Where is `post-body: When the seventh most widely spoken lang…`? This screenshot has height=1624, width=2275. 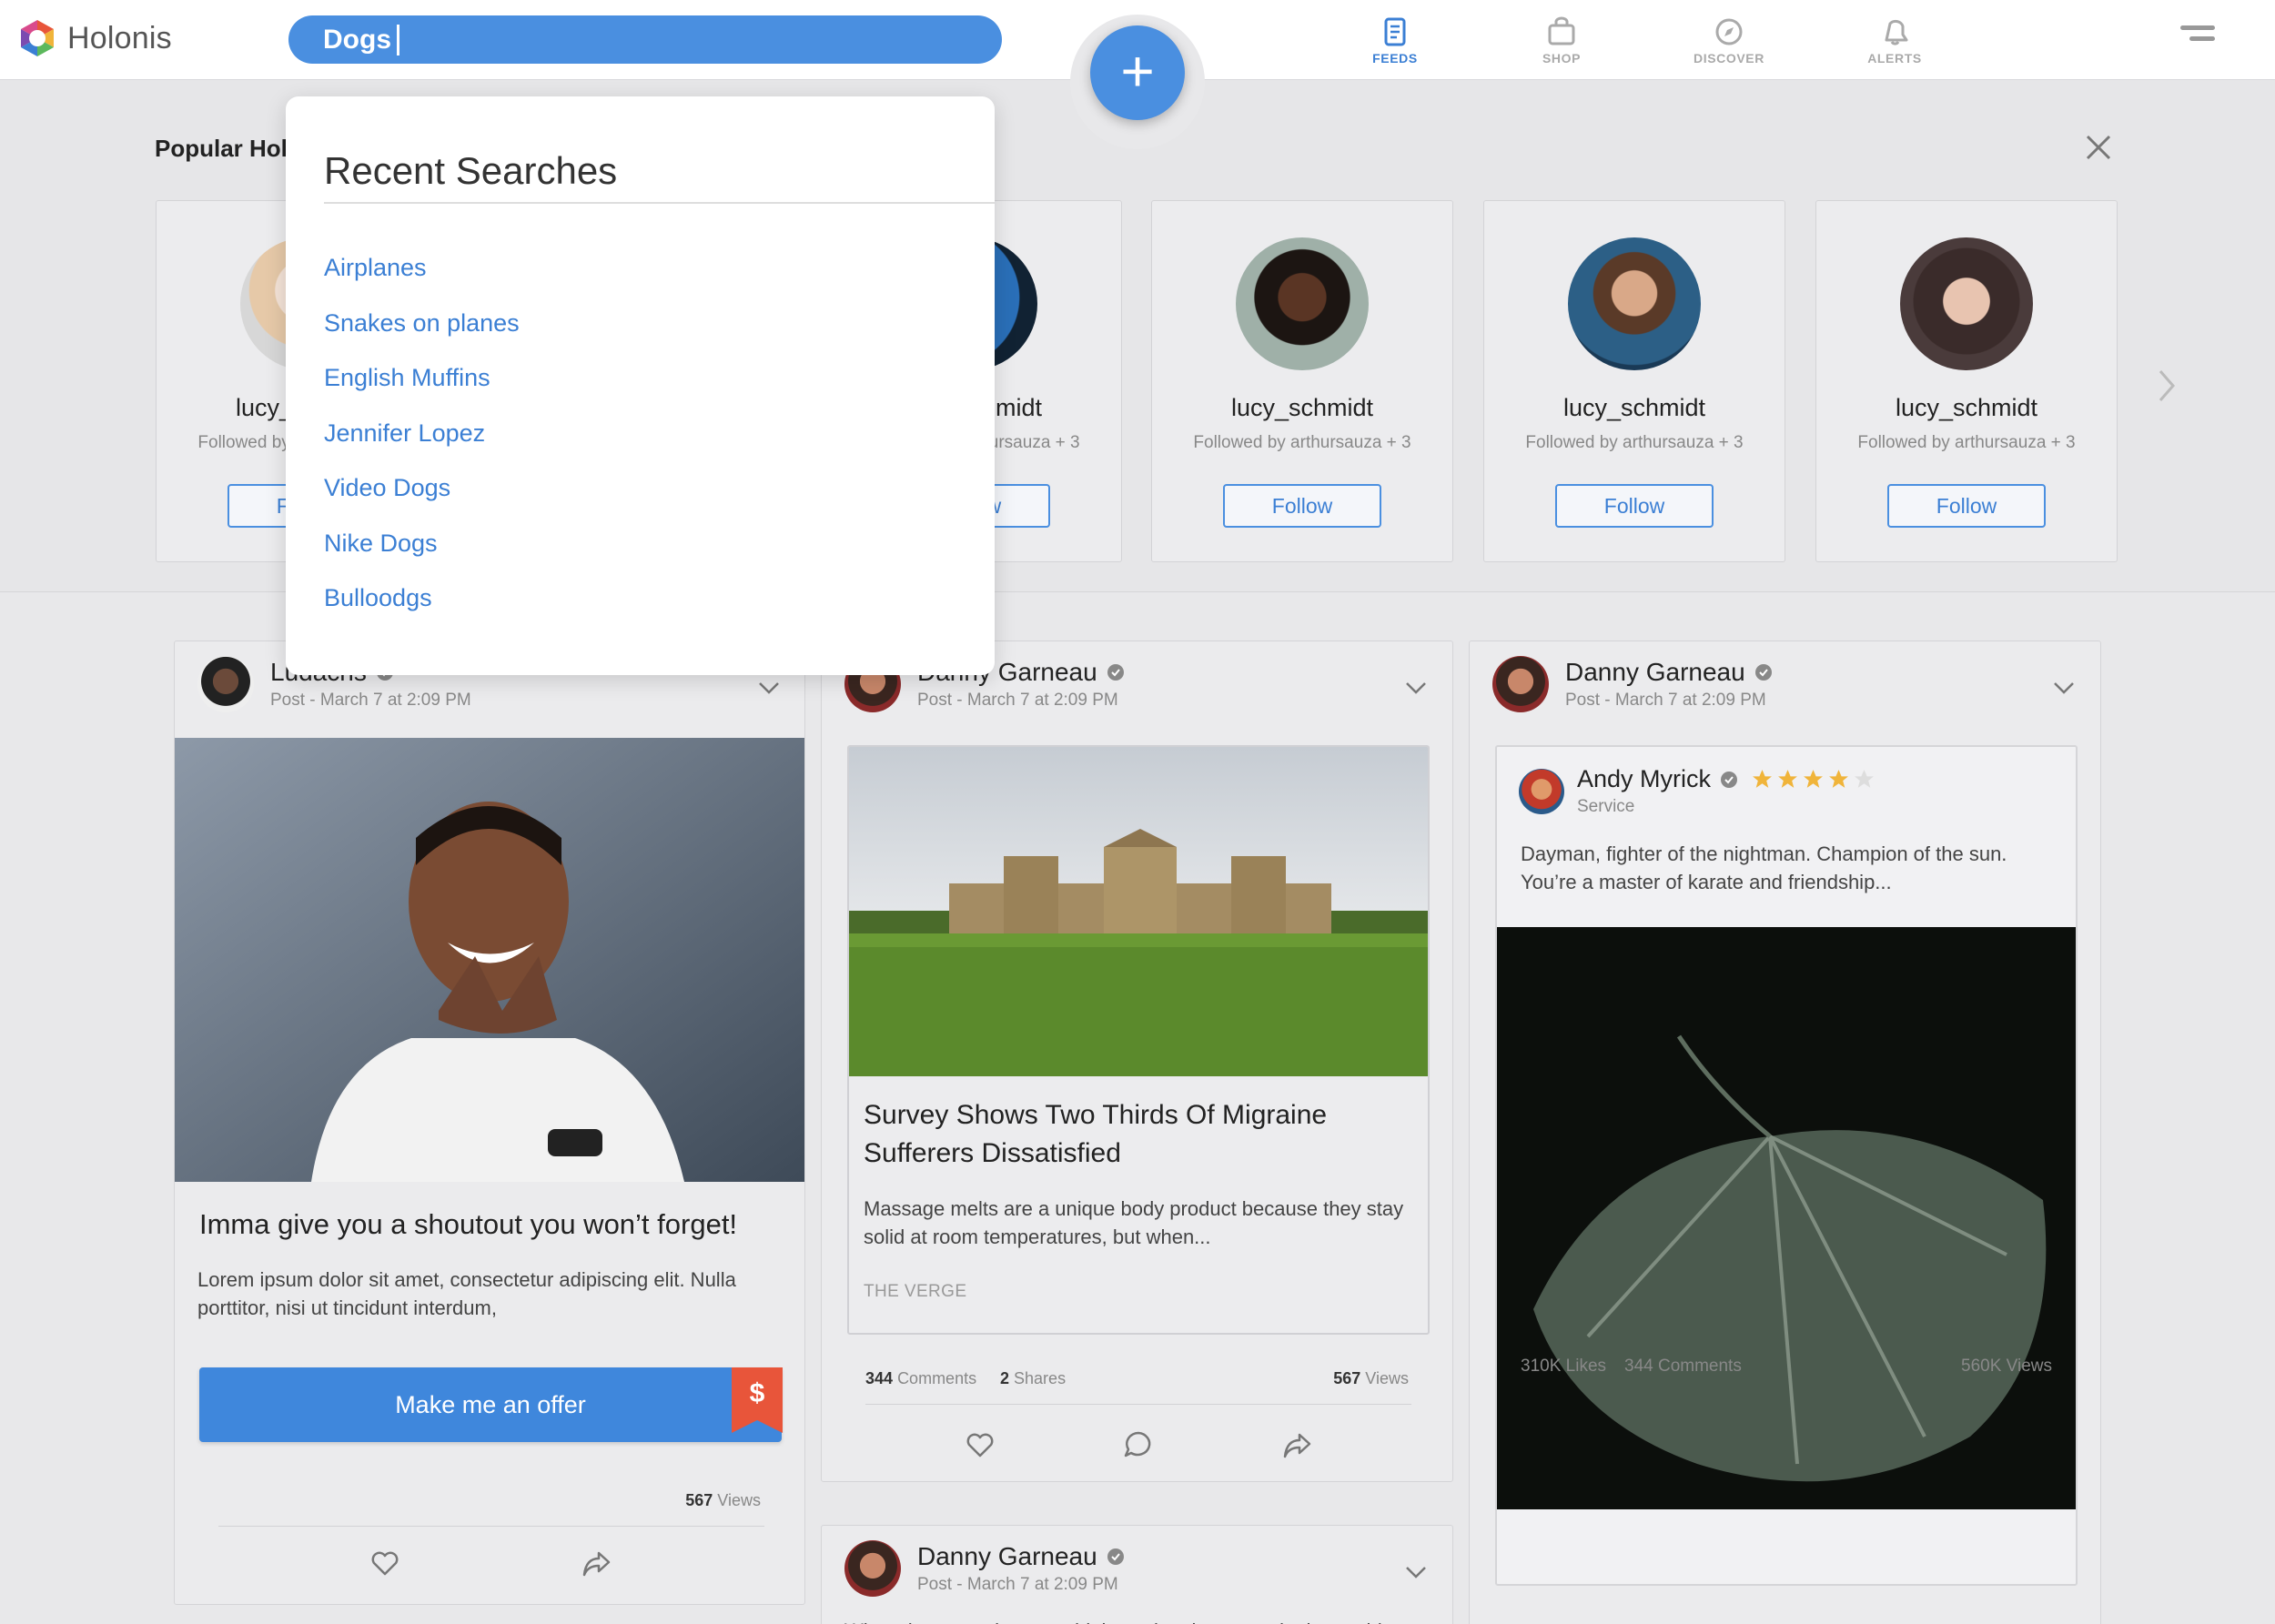
post-body: When the seventh most widely spoken lang… is located at coordinates (1136, 1620).